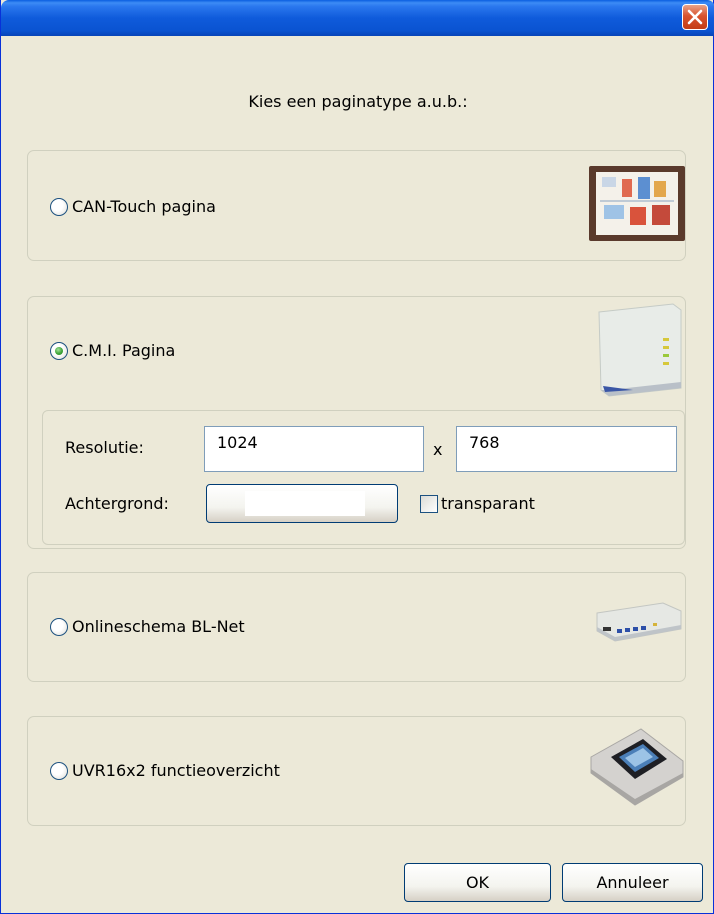 The image size is (714, 914). What do you see at coordinates (488, 503) in the screenshot?
I see `transparent-label: transparant` at bounding box center [488, 503].